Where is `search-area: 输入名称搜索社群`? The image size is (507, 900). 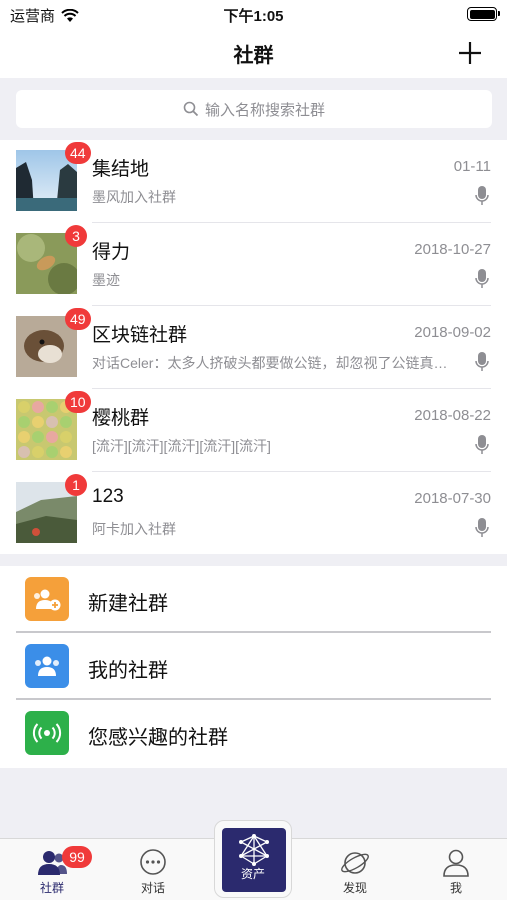 search-area: 输入名称搜索社群 is located at coordinates (253, 109).